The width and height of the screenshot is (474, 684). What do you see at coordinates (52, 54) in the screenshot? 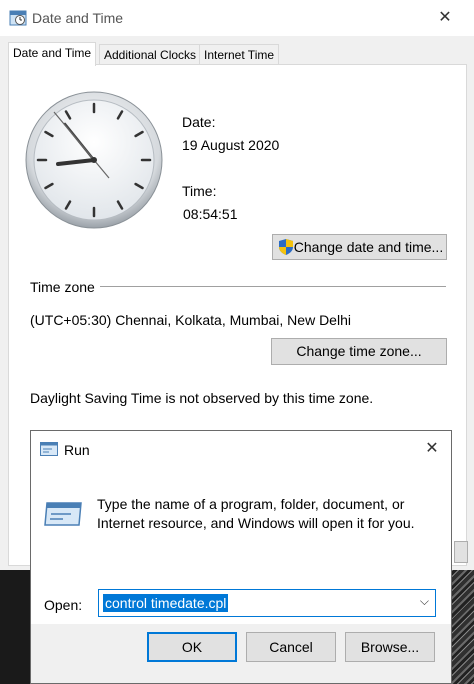
I see `tab-date-and-time: Date and Time` at bounding box center [52, 54].